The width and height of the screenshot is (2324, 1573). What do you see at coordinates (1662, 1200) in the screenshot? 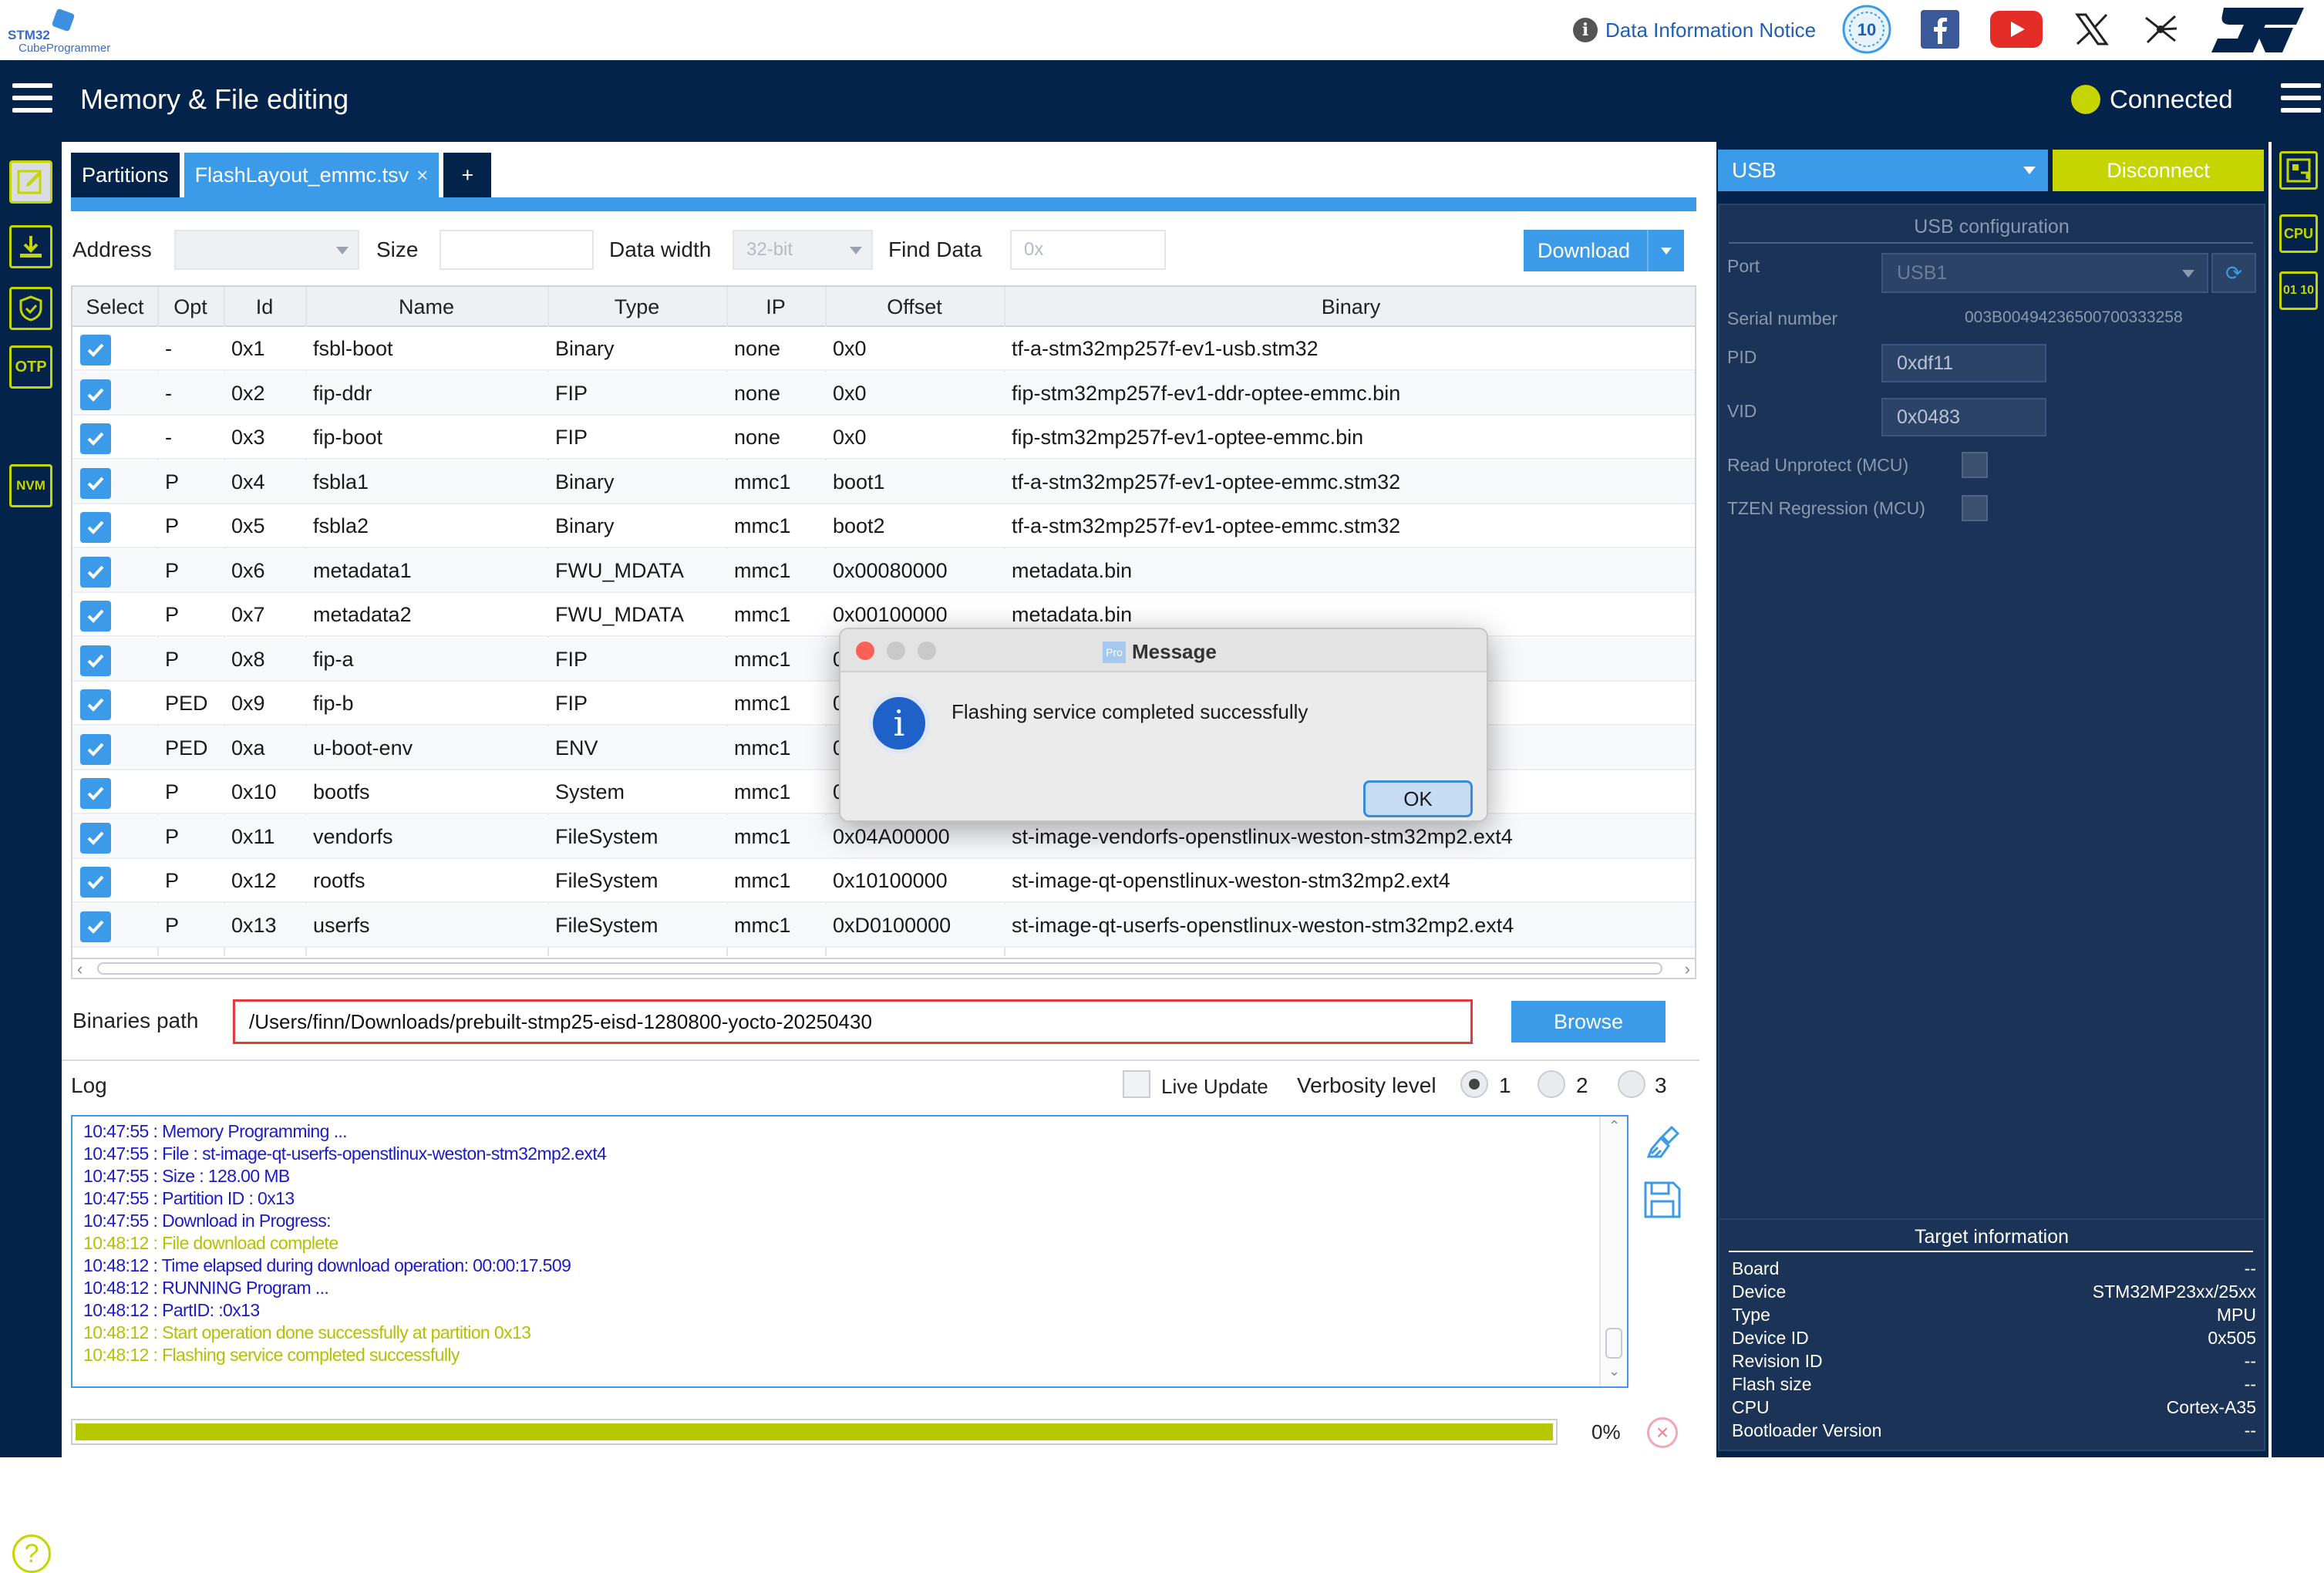
I see `save-log-icon` at bounding box center [1662, 1200].